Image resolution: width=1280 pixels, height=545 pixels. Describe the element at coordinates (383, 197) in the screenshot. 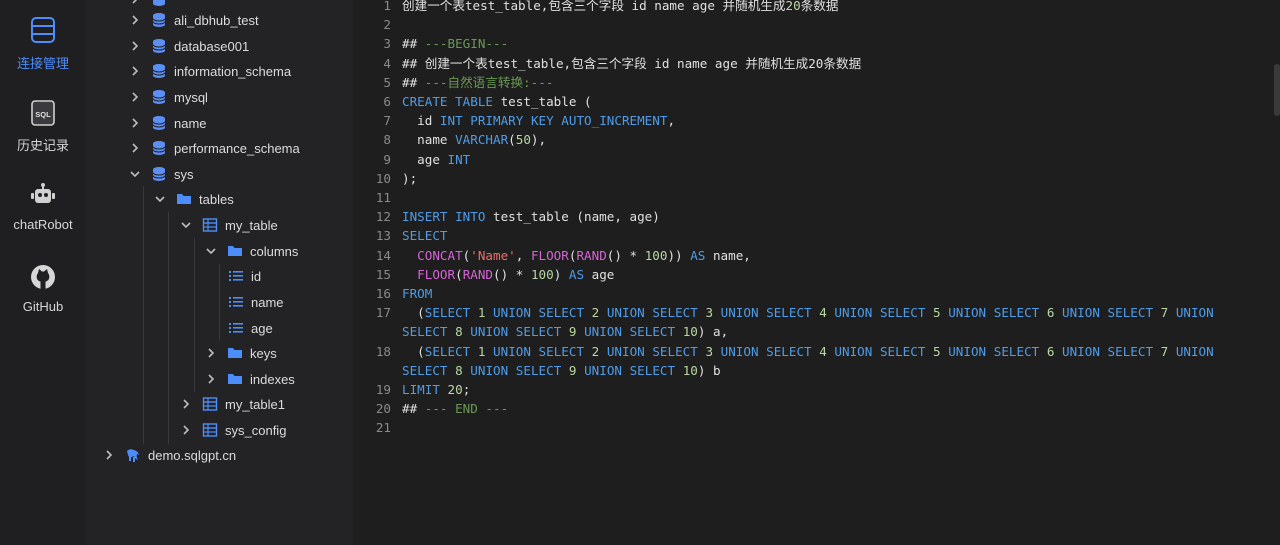

I see `line-number: 11` at that location.